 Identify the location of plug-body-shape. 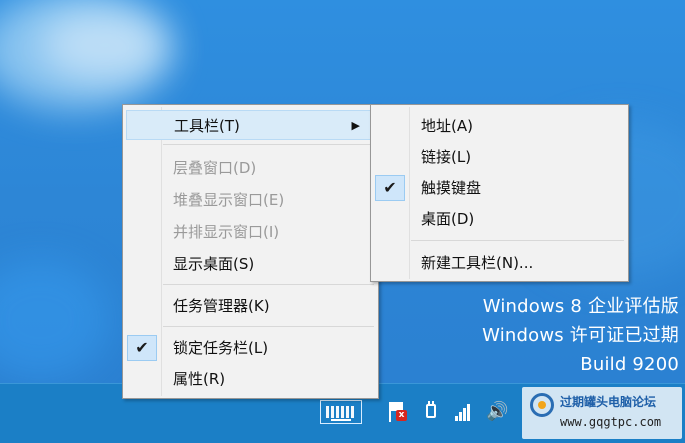
(431, 411).